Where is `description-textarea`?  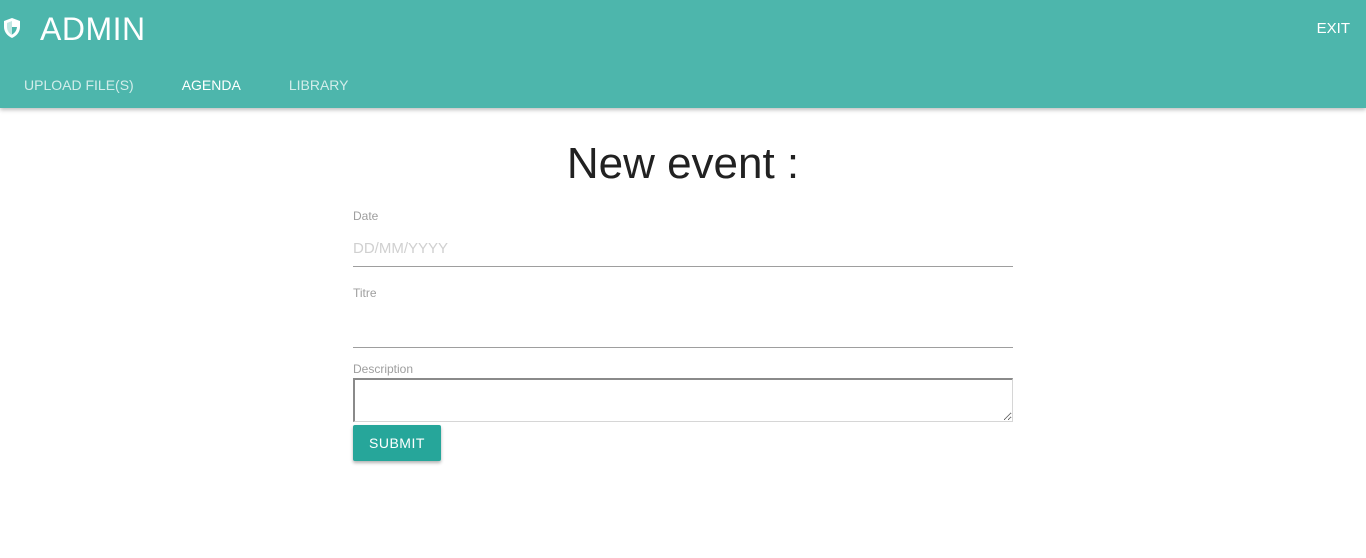
description-textarea is located at coordinates (683, 400).